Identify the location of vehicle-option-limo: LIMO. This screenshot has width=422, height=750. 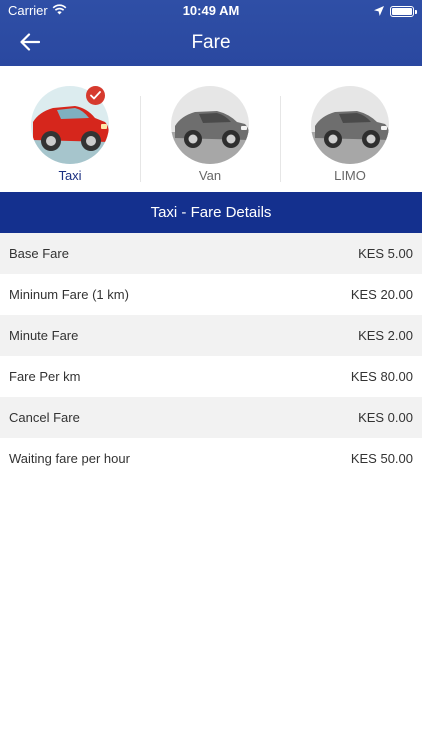
(350, 129).